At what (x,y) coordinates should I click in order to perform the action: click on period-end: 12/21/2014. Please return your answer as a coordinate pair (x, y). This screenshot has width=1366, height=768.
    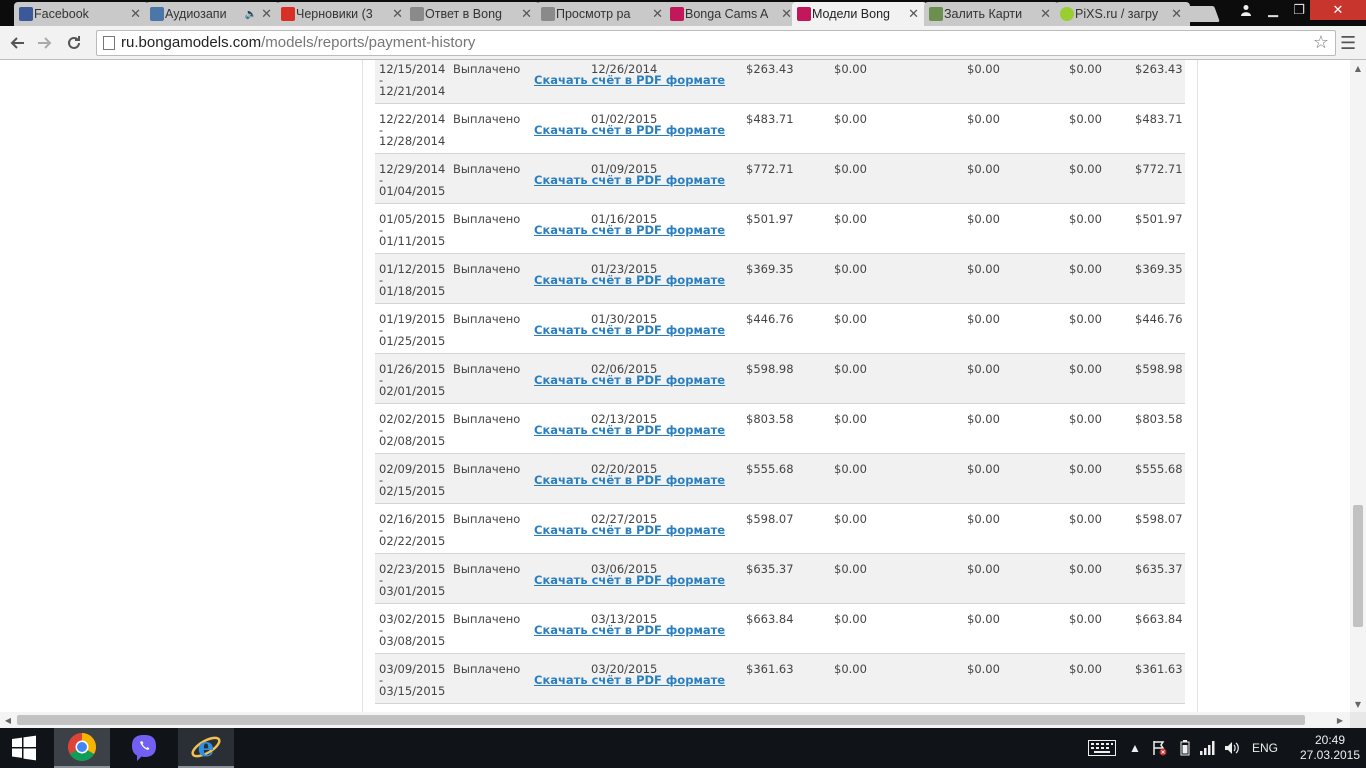
    Looking at the image, I should click on (412, 91).